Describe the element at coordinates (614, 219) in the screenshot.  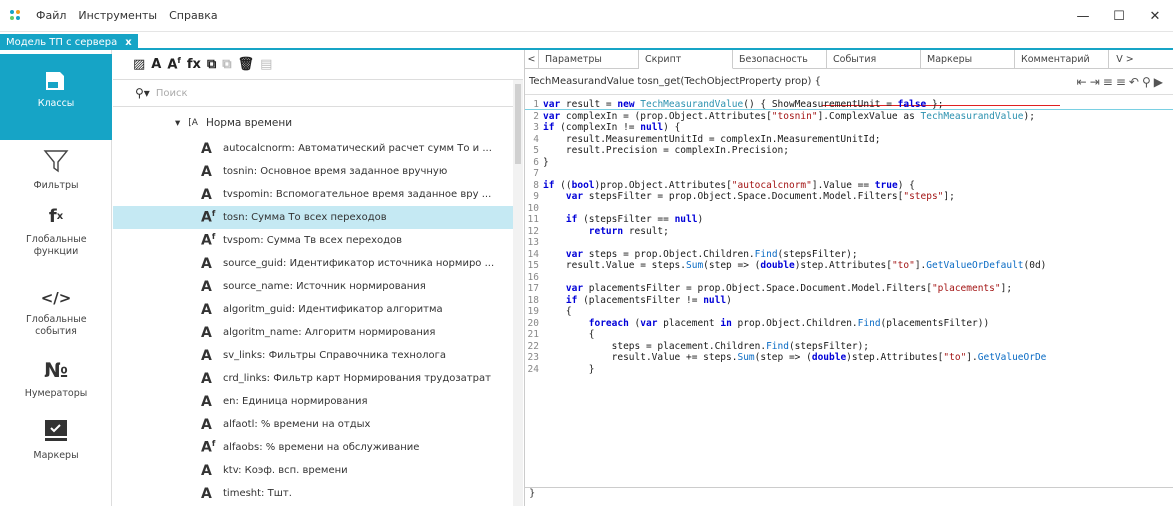
I see `code-line: 11 if (stepsFilter == null)` at that location.